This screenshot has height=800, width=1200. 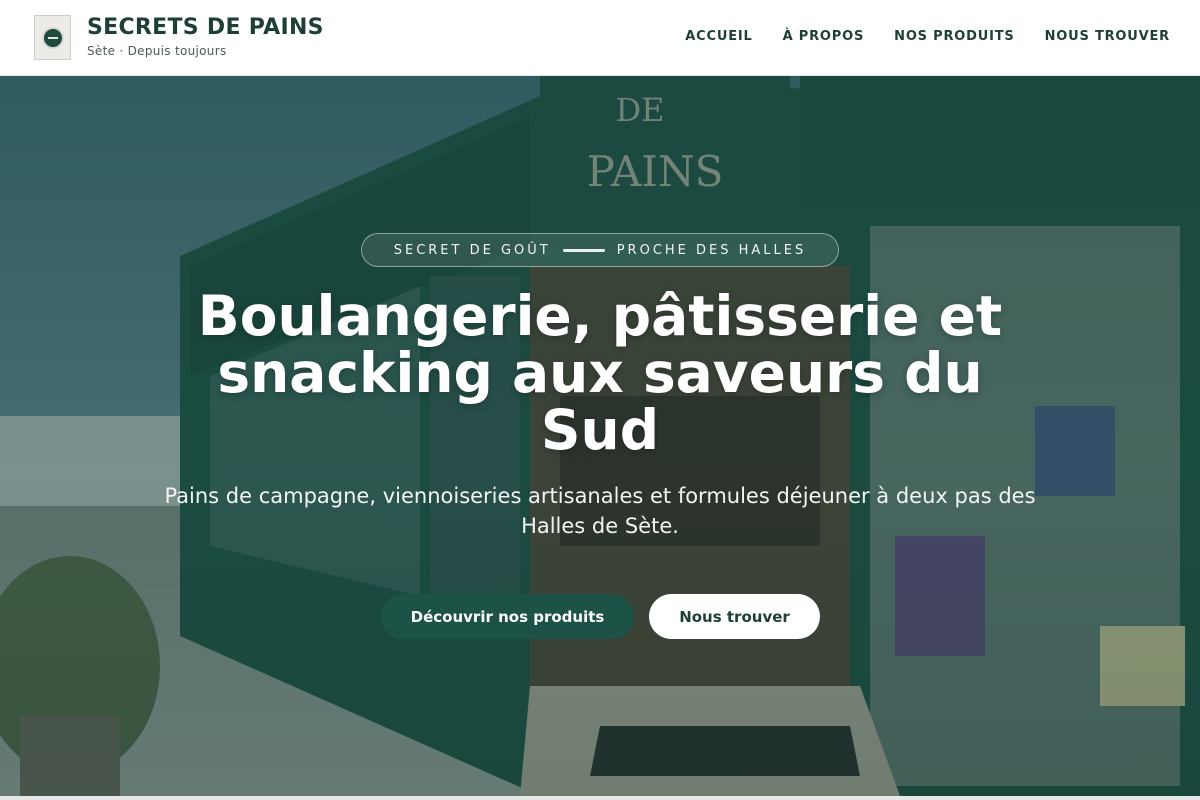 I want to click on logo-emblem-icon, so click(x=52, y=37).